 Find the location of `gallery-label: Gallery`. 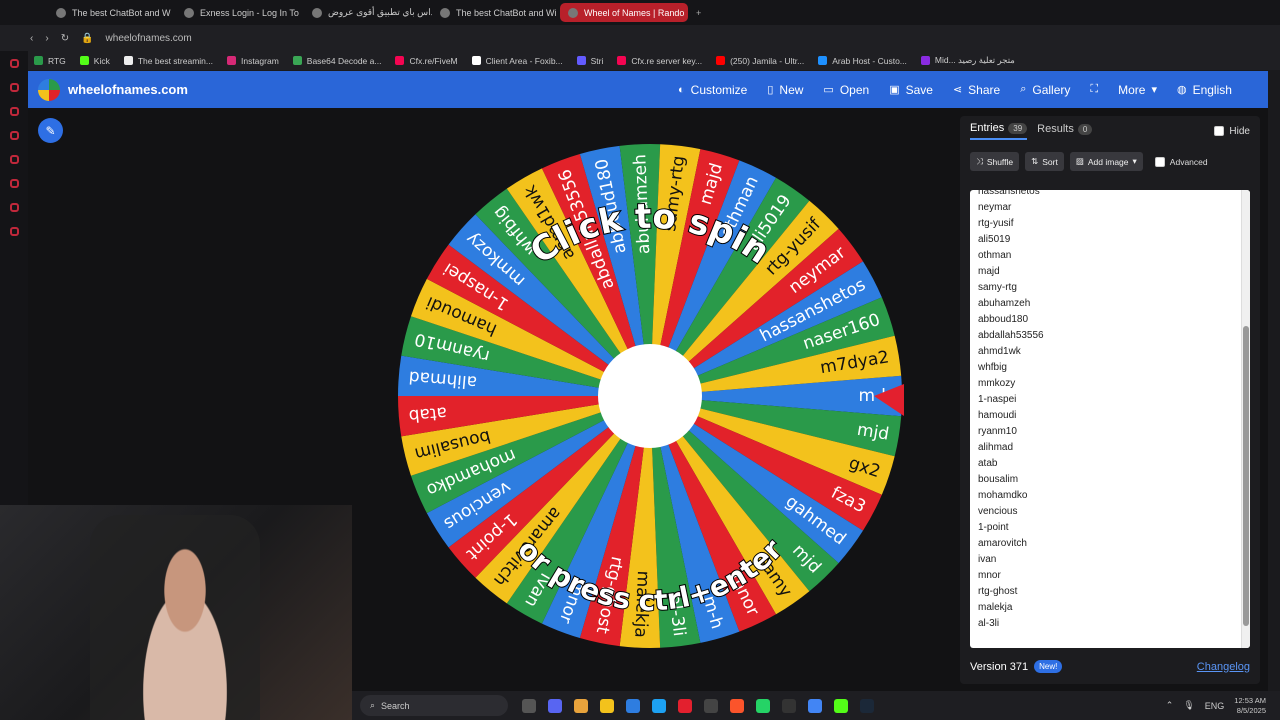

gallery-label: Gallery is located at coordinates (1051, 89).